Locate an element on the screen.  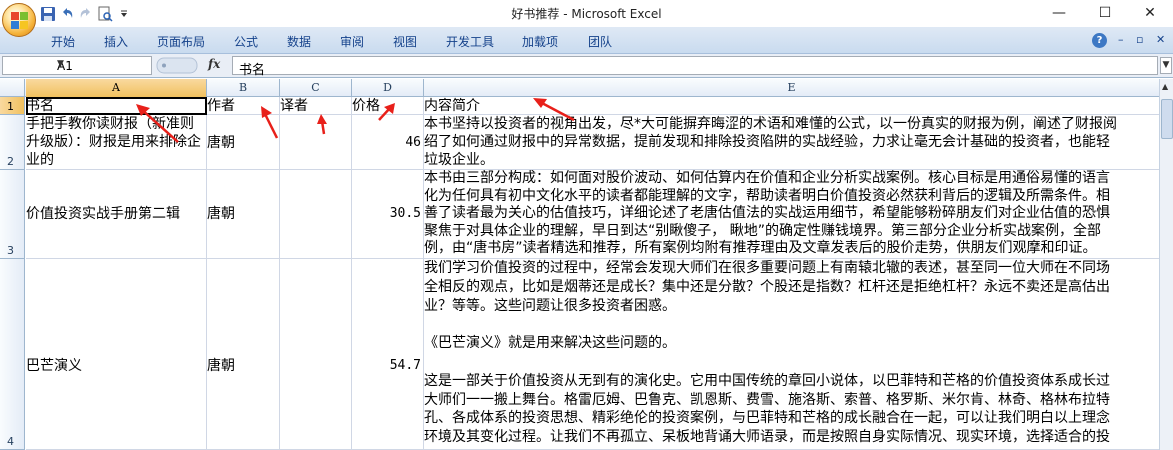
window-title: 好书推荐 - Microsoft Excel is located at coordinates (586, 14).